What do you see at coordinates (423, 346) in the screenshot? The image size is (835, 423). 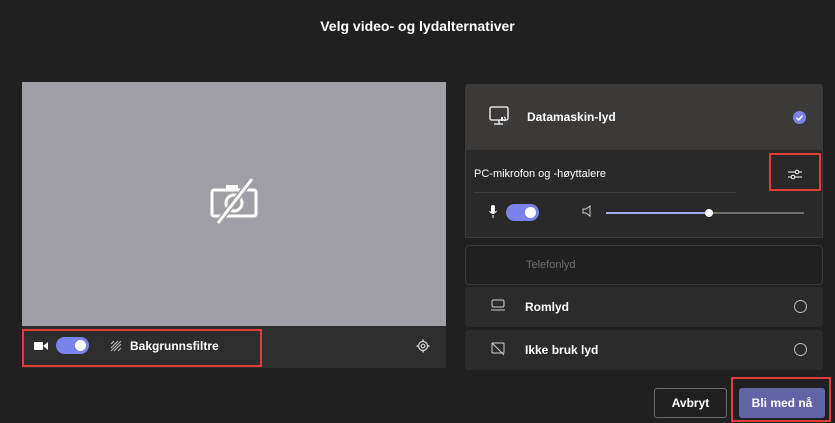 I see `gear-icon` at bounding box center [423, 346].